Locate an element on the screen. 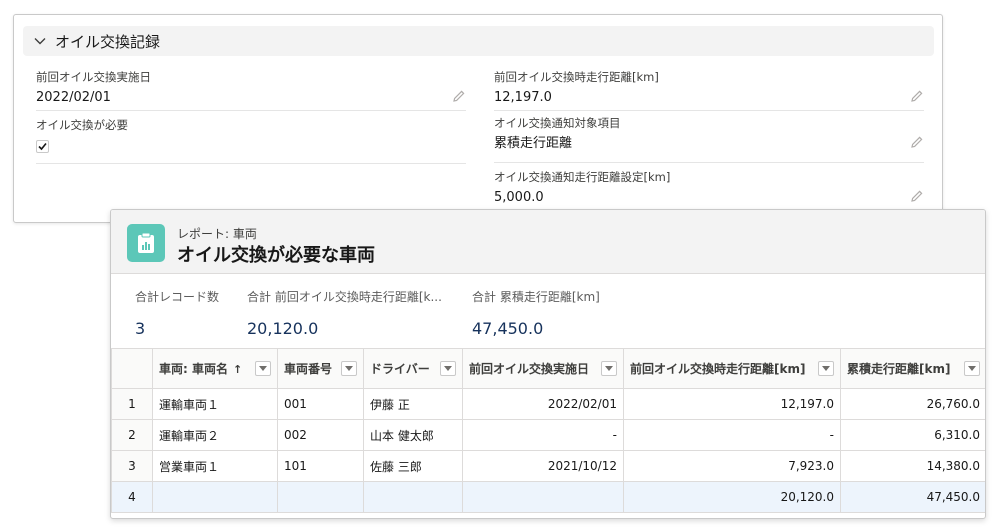 This screenshot has height=531, width=1000. row-number: 2 is located at coordinates (132, 435).